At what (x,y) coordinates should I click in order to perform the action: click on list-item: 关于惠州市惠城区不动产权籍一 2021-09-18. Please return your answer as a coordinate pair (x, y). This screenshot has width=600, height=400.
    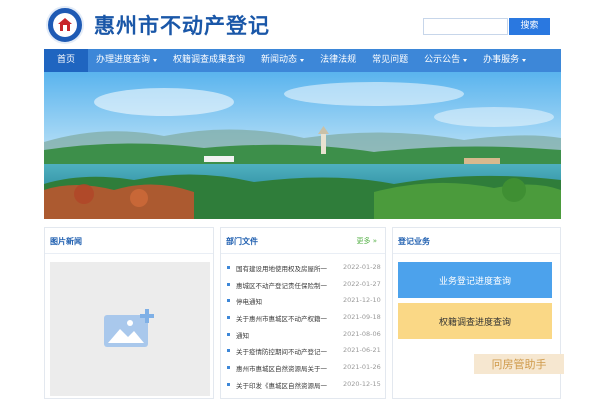
    Looking at the image, I should click on (304, 318).